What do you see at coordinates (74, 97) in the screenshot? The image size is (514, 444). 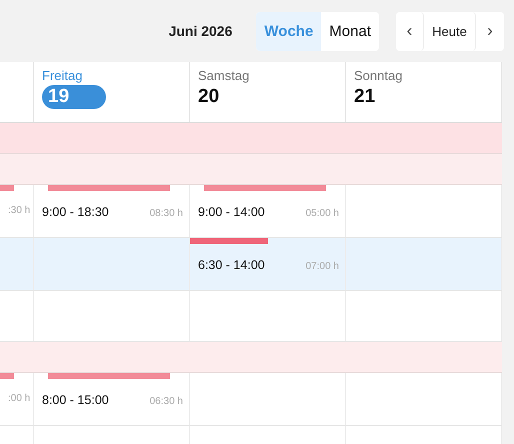 I see `date-number: 19` at bounding box center [74, 97].